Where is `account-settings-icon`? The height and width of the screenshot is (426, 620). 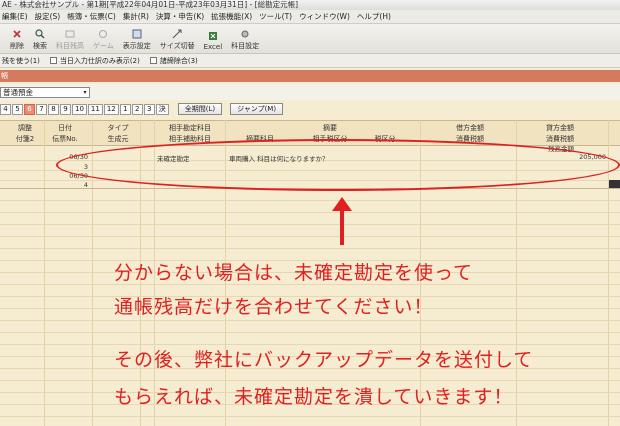
account-settings-icon is located at coordinates (245, 34).